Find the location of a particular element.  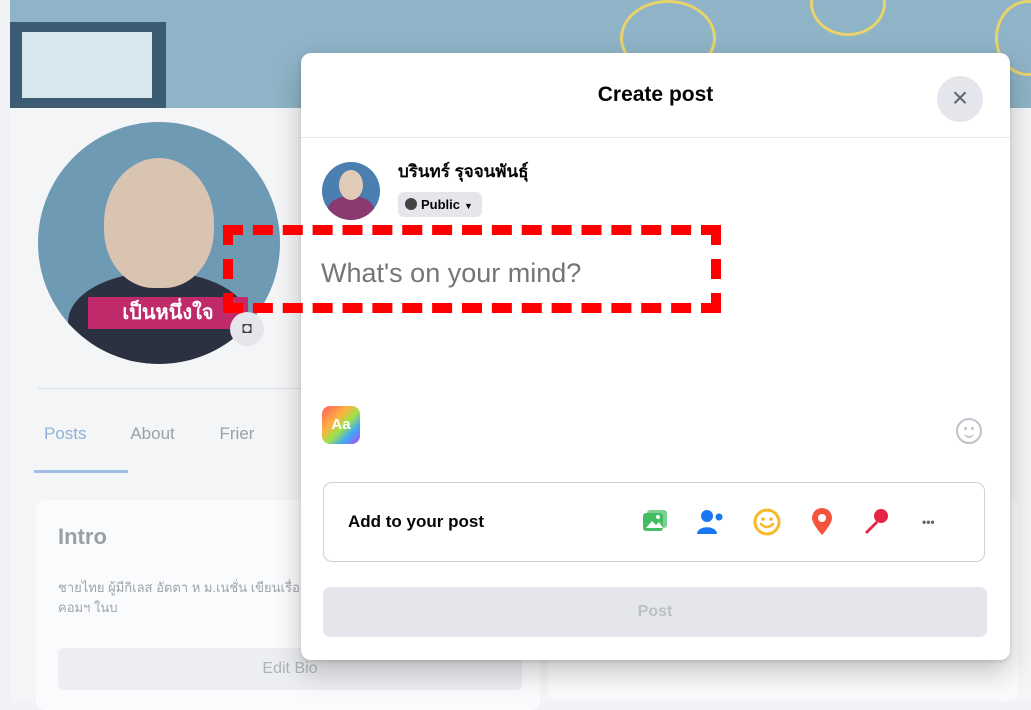

privacy-label: Public is located at coordinates (441, 204).